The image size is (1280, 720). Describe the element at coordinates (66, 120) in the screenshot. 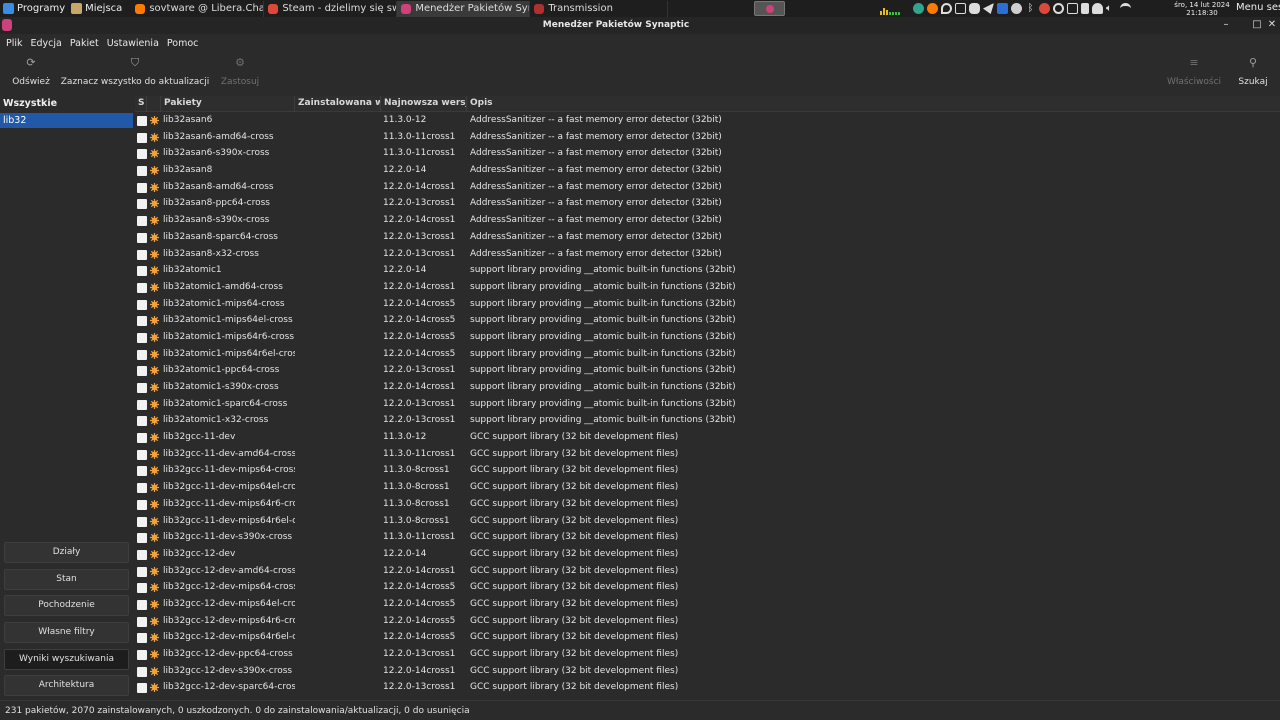

I see `filter-list-item-selected: lib32` at that location.